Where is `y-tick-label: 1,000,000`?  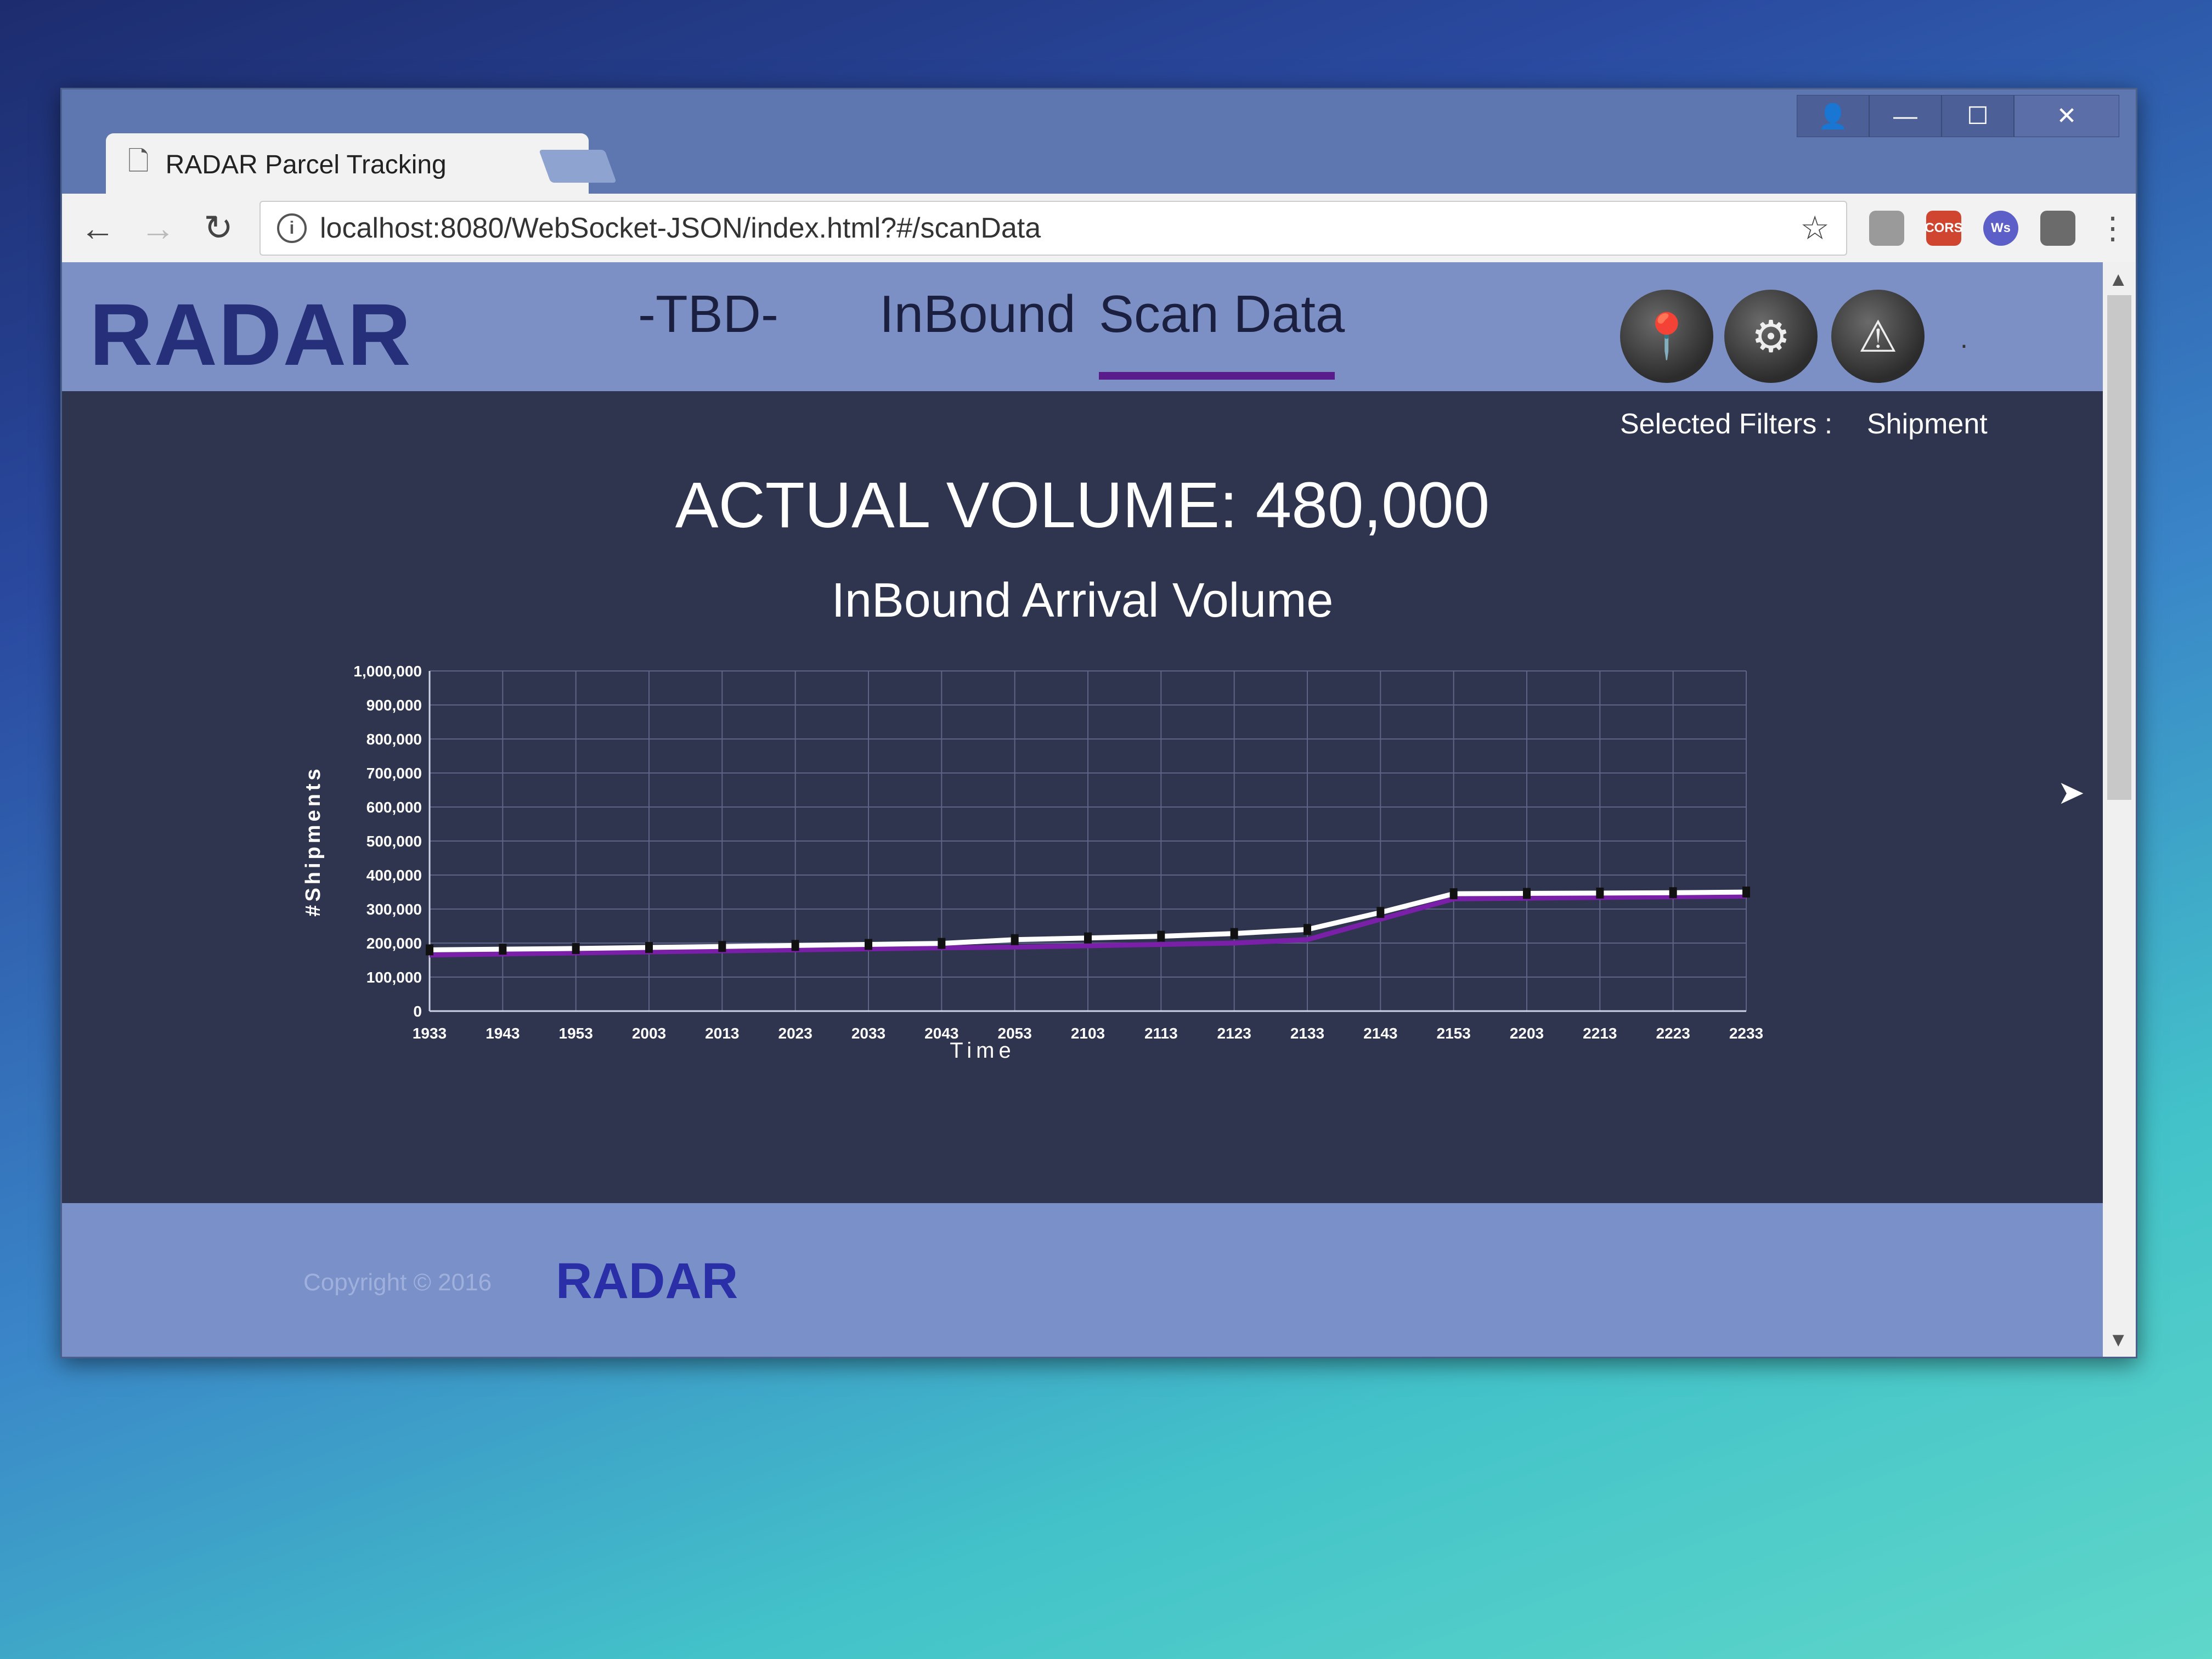 y-tick-label: 1,000,000 is located at coordinates (387, 672).